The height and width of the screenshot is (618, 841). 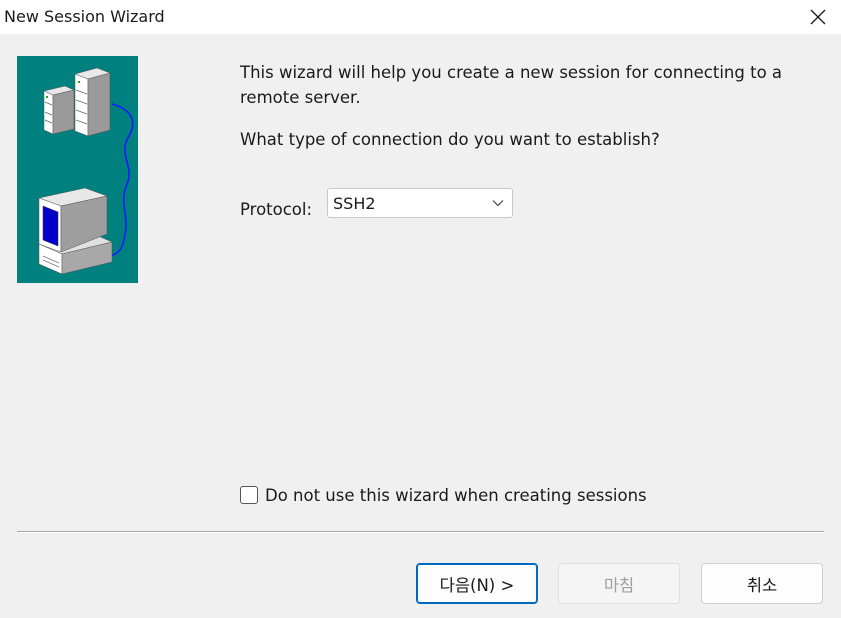 I want to click on separator, so click(x=420, y=532).